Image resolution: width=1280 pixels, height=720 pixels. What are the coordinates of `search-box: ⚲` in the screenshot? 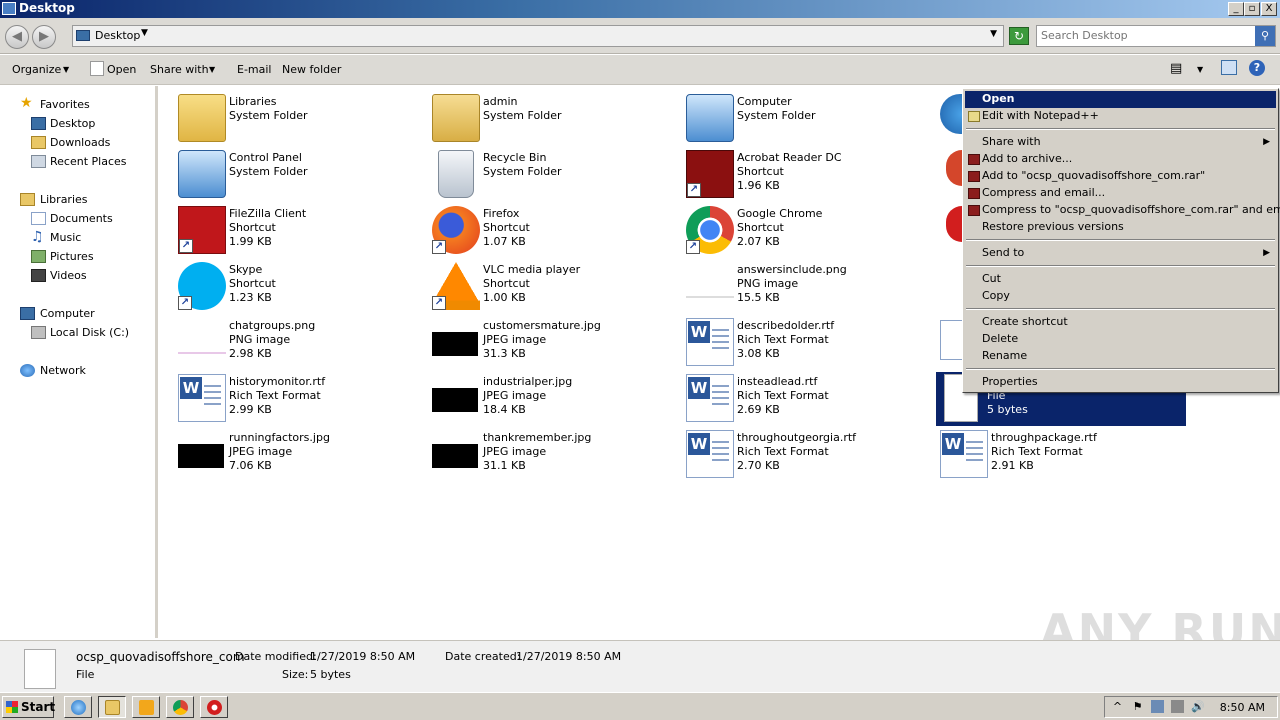 It's located at (1156, 36).